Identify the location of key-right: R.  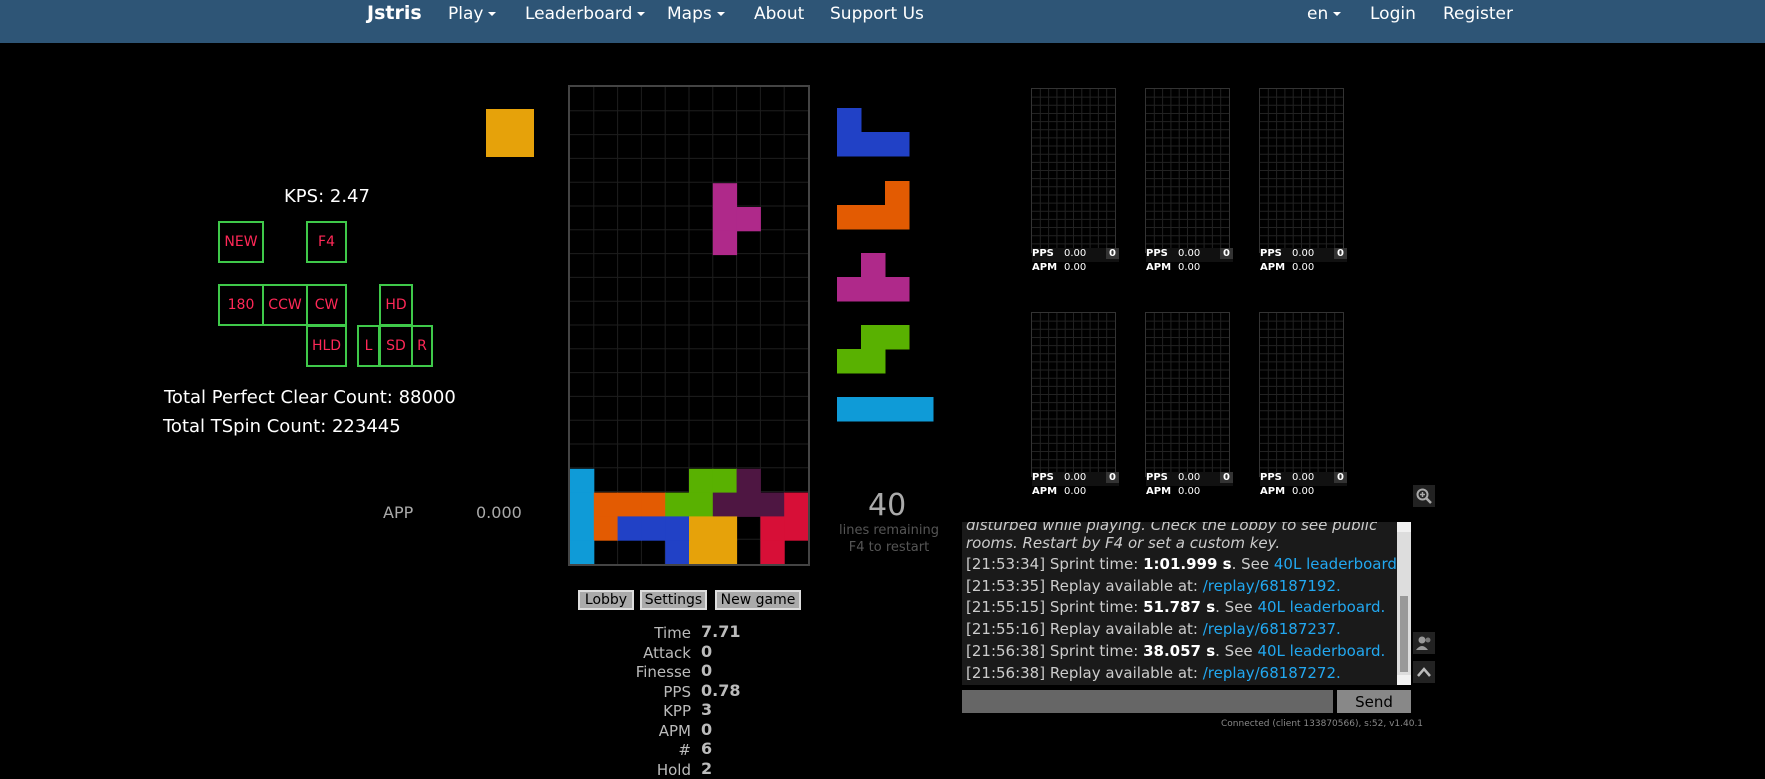
(422, 346).